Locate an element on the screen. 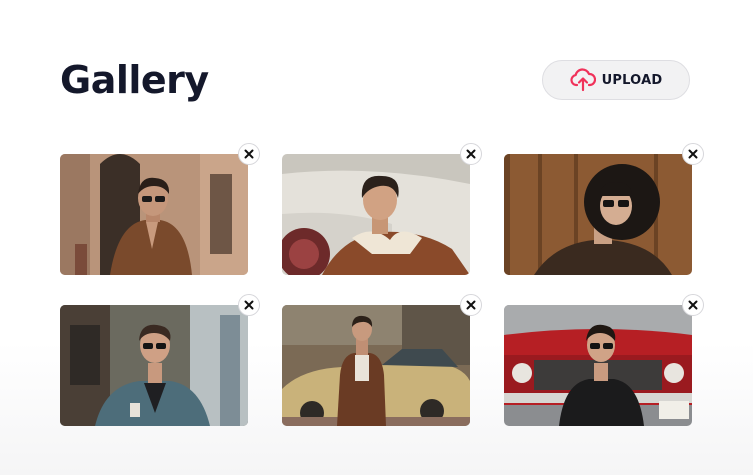 The height and width of the screenshot is (475, 753). upload-button: UPLOAD is located at coordinates (616, 80).